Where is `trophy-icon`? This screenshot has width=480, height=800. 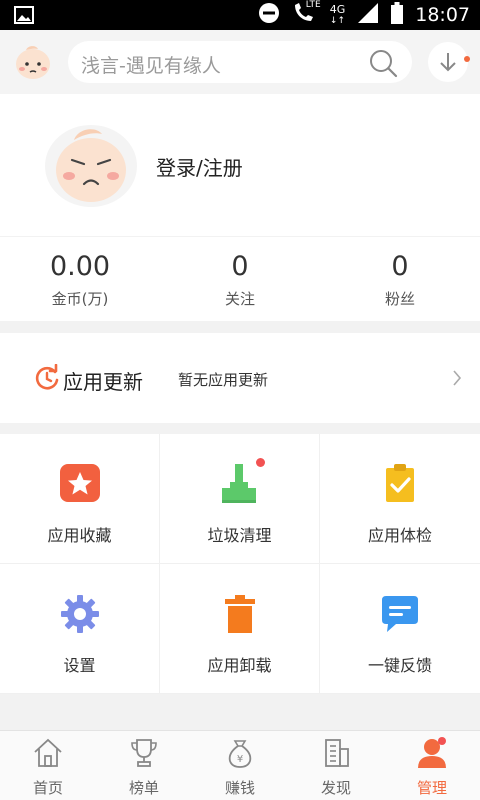
trophy-icon is located at coordinates (144, 753).